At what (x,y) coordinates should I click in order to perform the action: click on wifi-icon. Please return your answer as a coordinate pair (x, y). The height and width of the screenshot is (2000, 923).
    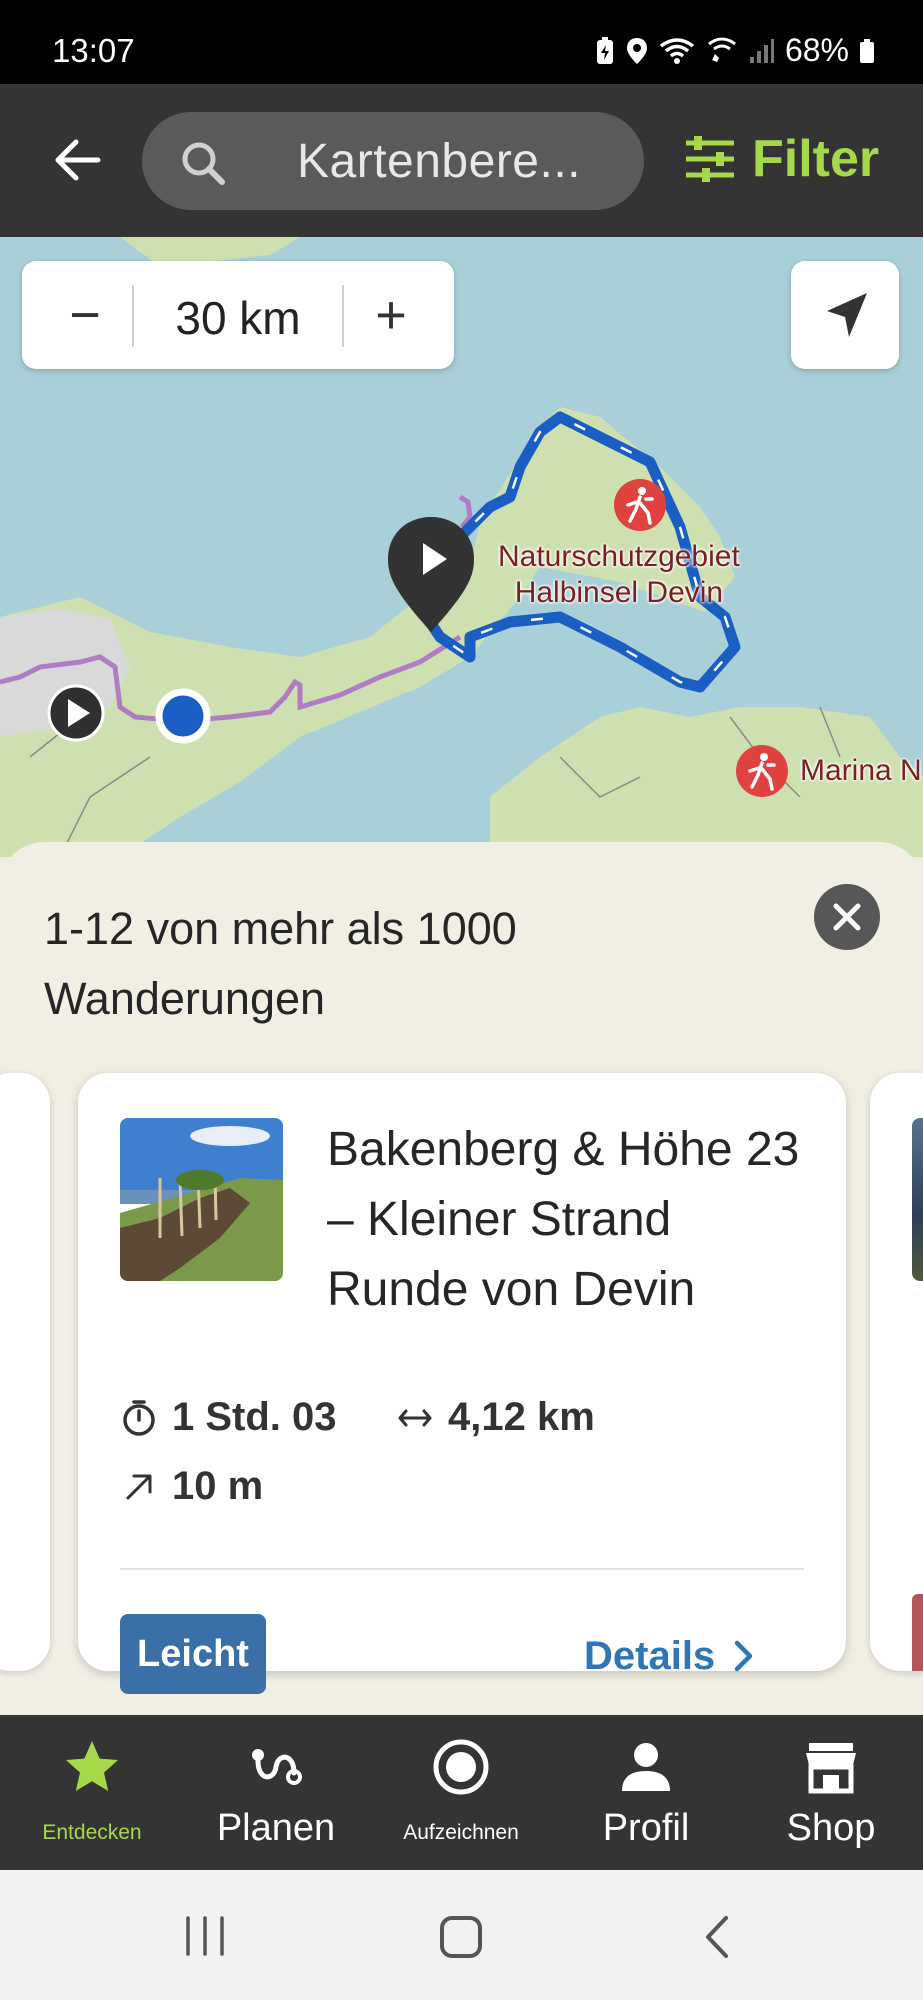
    Looking at the image, I should click on (677, 50).